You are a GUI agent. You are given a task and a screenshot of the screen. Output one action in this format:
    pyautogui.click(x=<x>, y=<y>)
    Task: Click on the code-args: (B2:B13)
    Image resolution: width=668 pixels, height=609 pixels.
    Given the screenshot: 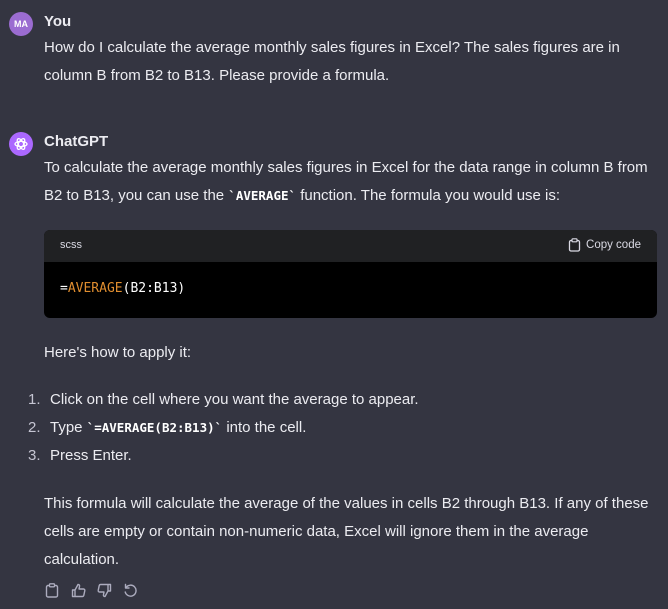 What is the action you would take?
    pyautogui.click(x=154, y=288)
    